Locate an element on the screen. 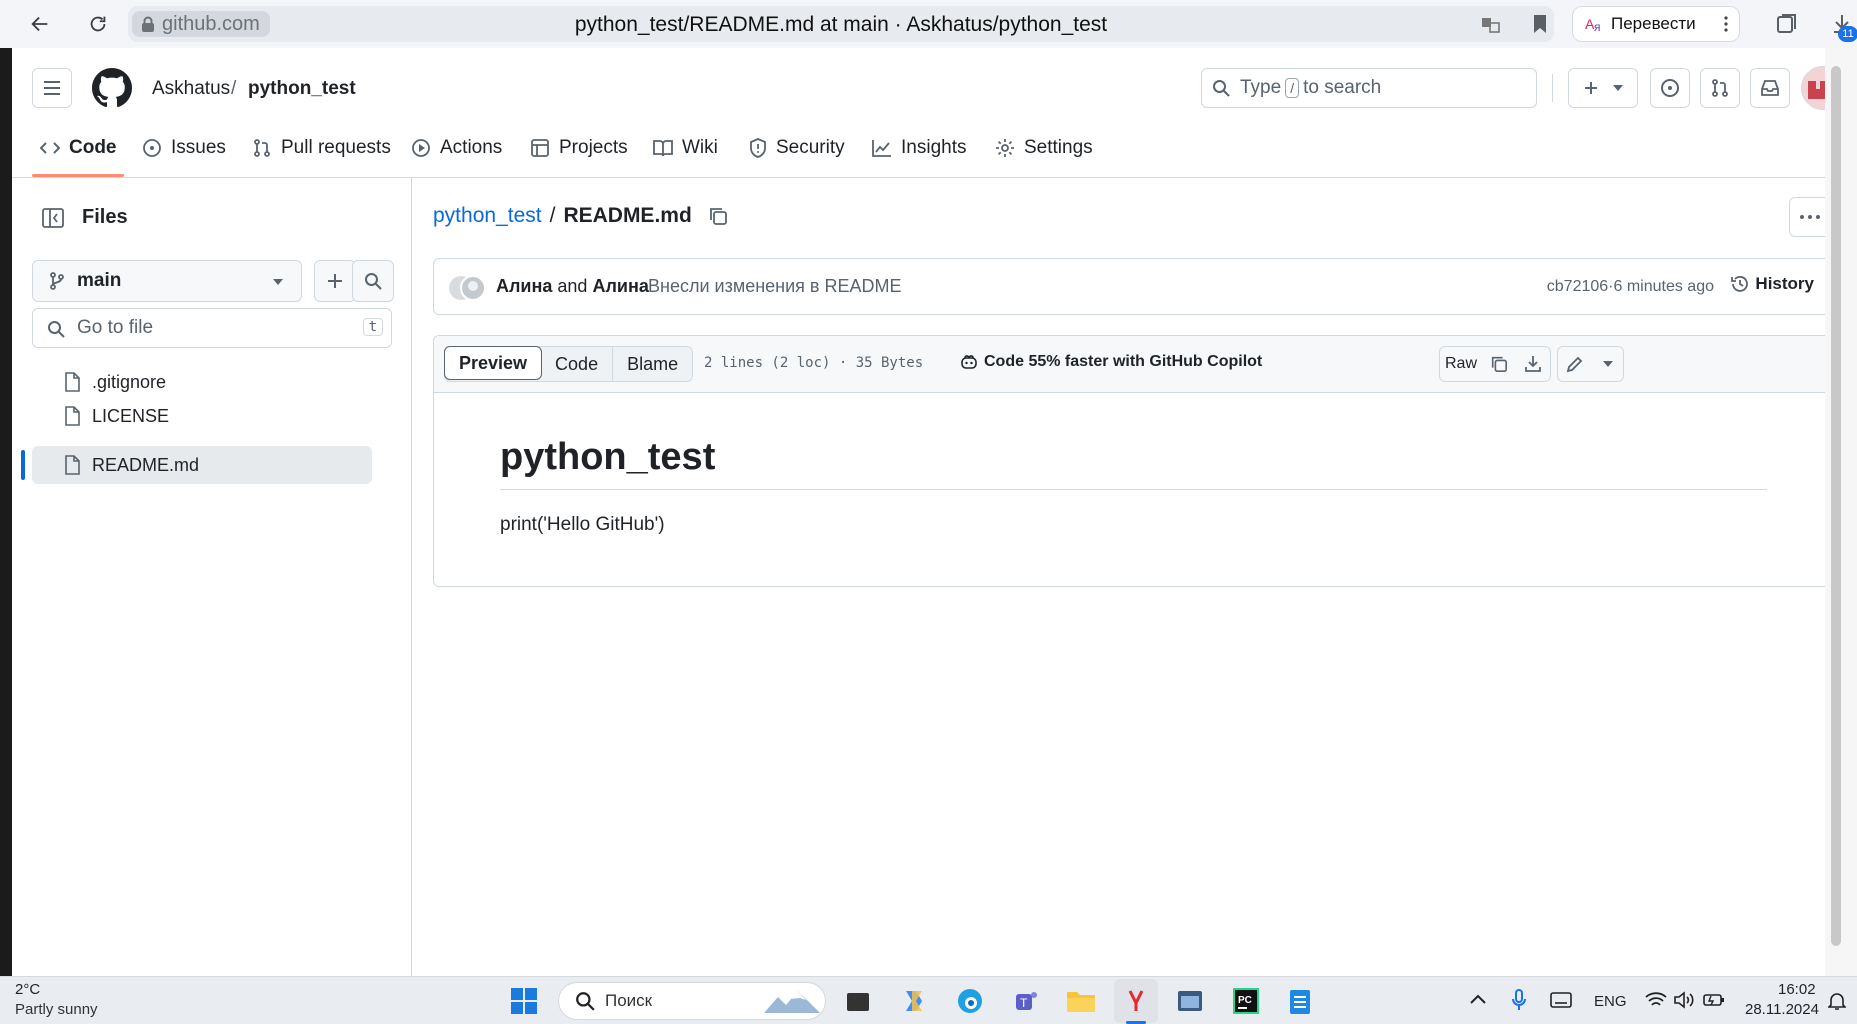 The image size is (1857, 1024). clock-time: 16:02 is located at coordinates (1797, 989).